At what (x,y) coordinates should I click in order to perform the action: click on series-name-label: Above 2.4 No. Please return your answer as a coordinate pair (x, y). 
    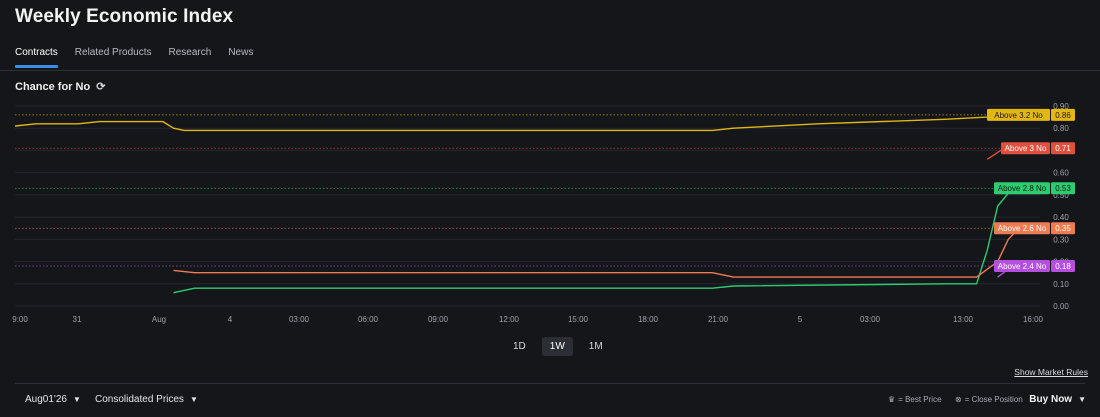
    Looking at the image, I should click on (1022, 266).